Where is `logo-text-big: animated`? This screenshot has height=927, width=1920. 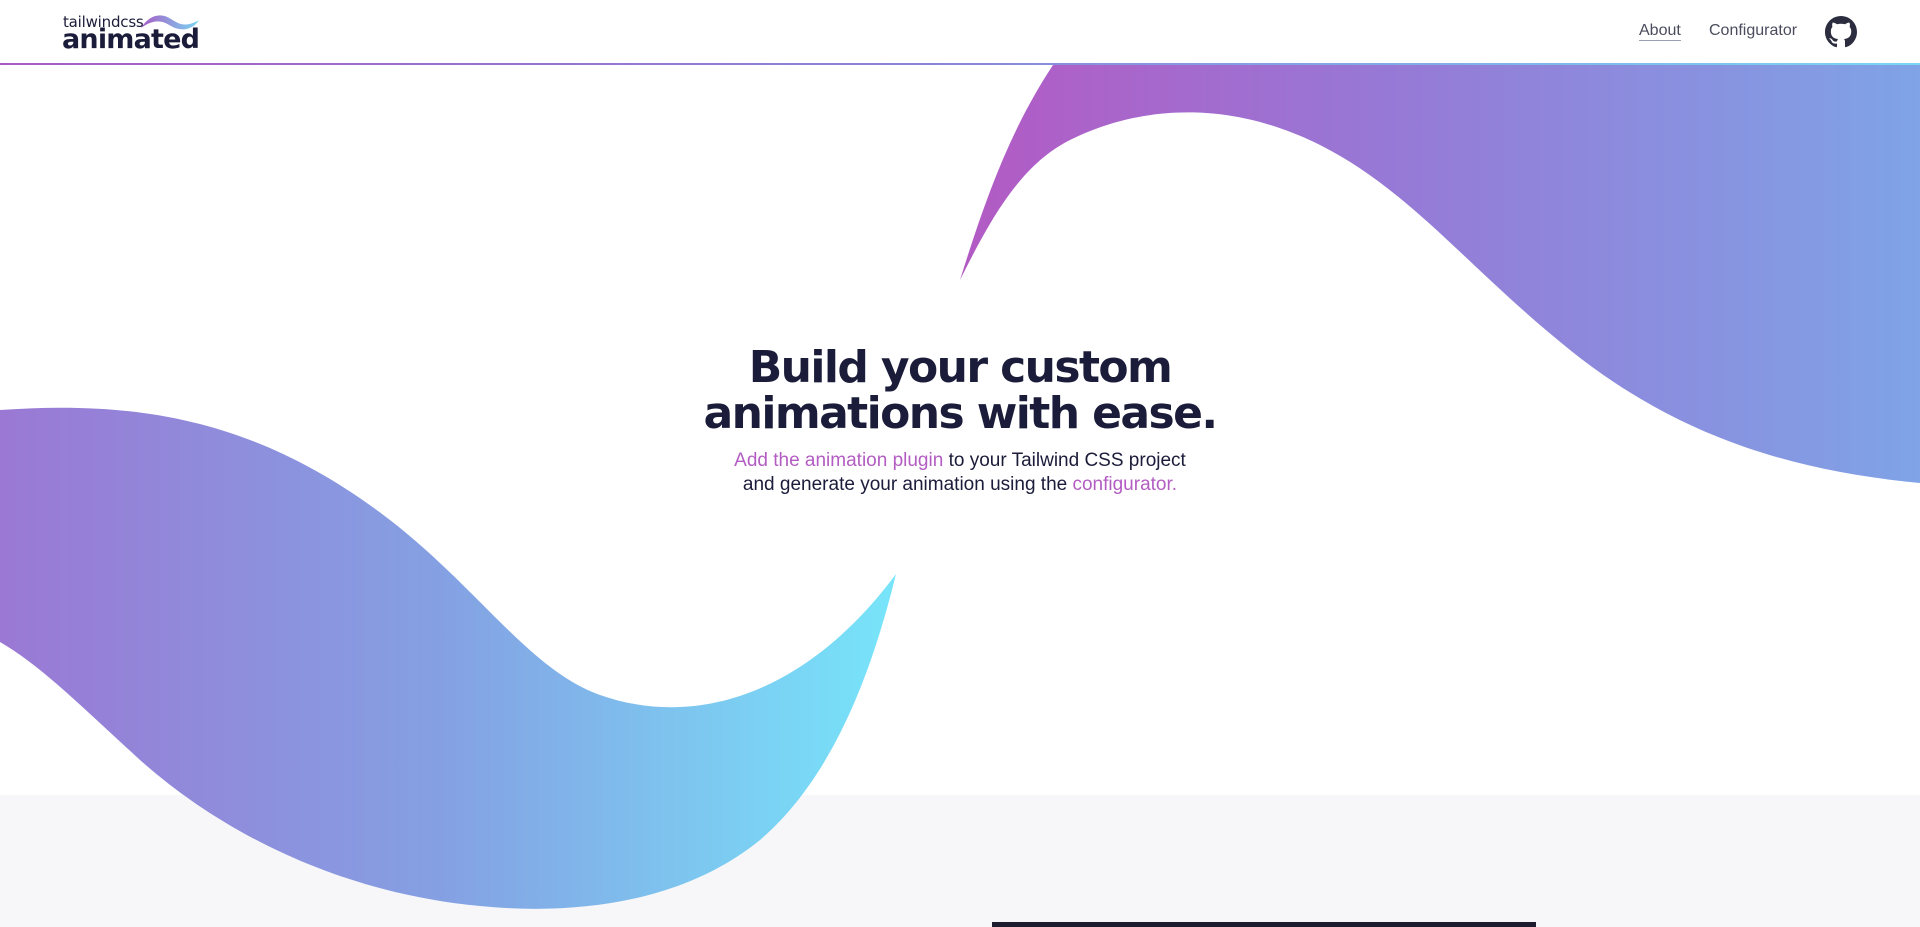
logo-text-big: animated is located at coordinates (131, 39).